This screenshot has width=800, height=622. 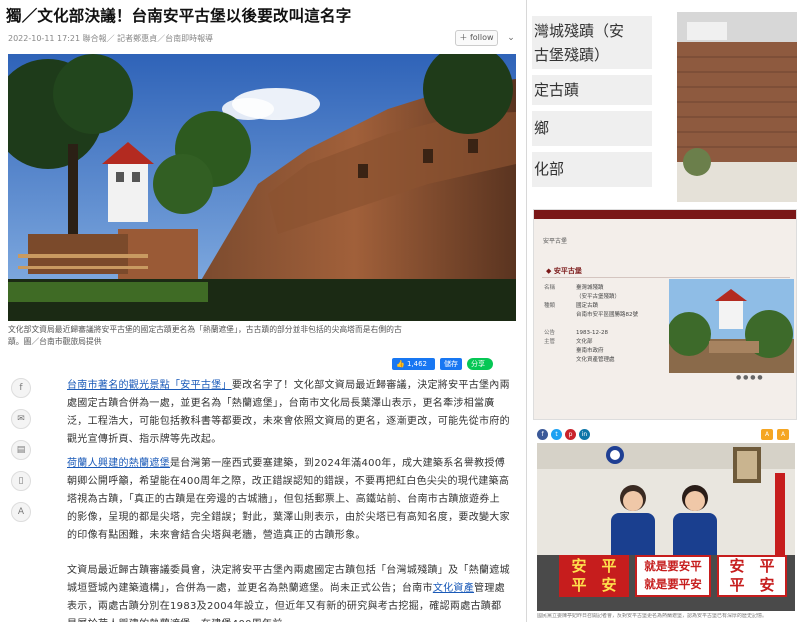 I want to click on press-photo: 安 平 平 安 就是要安平 就是要平安 安 平 平 安, so click(x=666, y=527).